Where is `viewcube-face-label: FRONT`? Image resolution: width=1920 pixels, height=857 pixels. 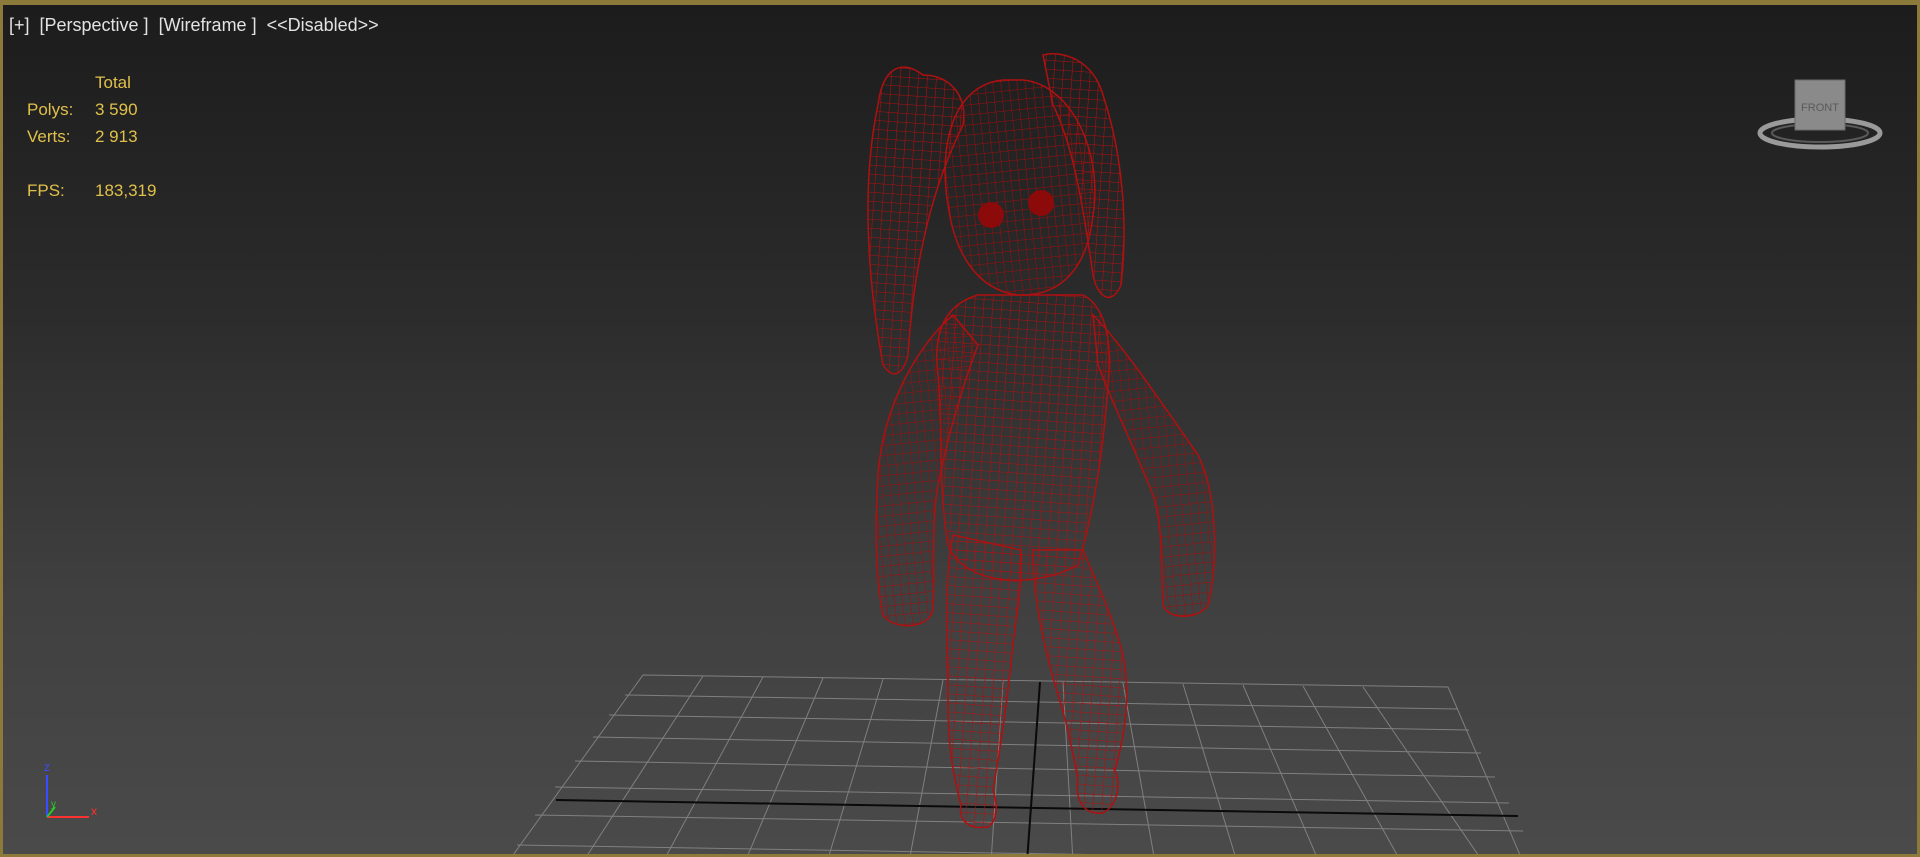 viewcube-face-label: FRONT is located at coordinates (1820, 108).